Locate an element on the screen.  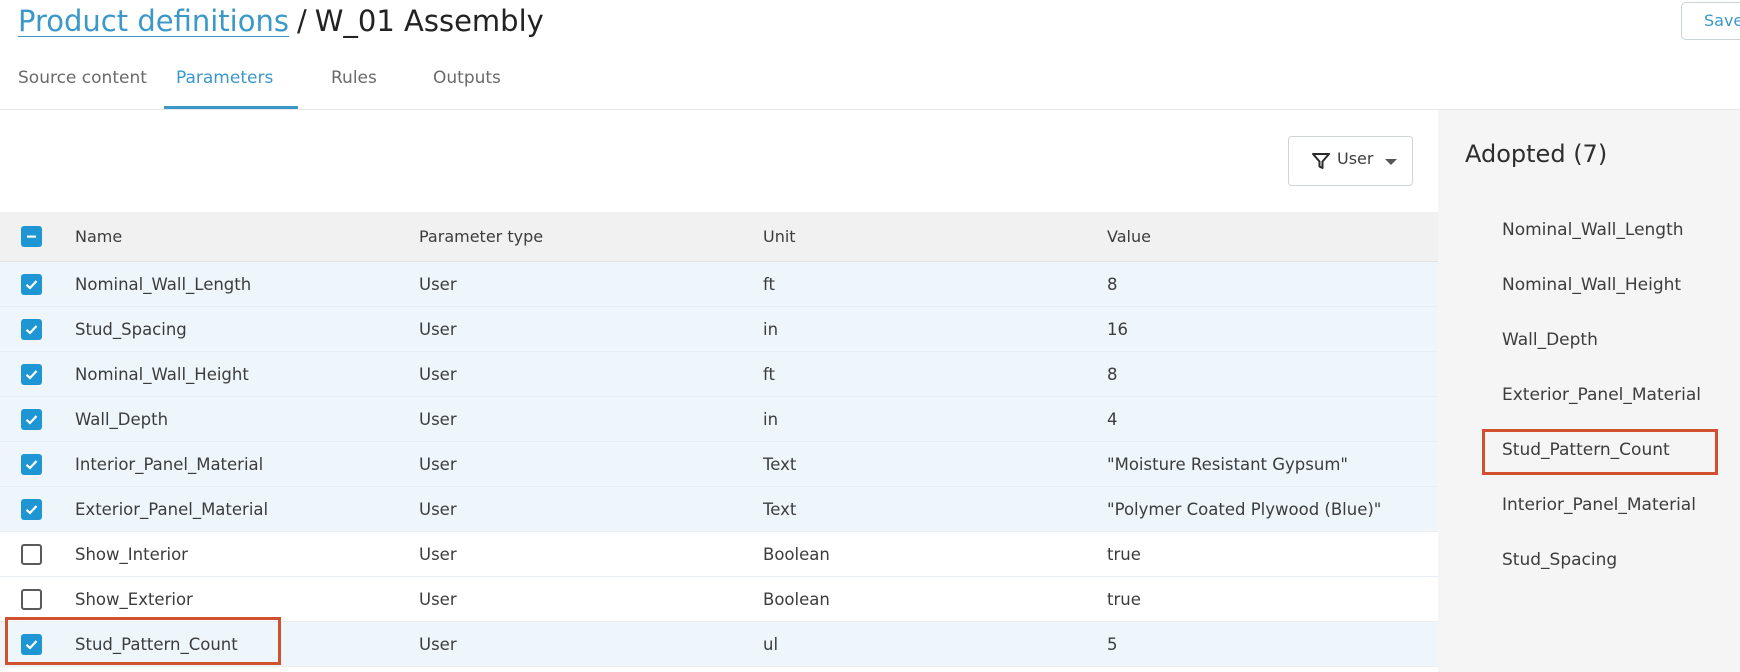
cell-value: 5 is located at coordinates (1112, 644).